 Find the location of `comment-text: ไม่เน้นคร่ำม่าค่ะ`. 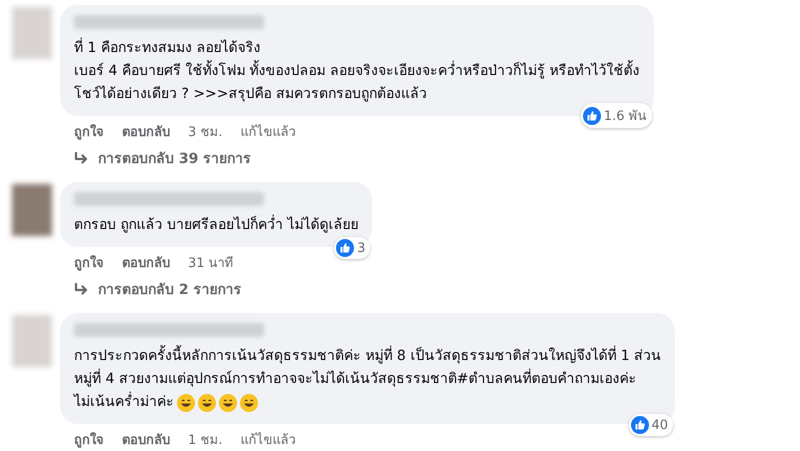

comment-text: ไม่เน้นคร่ำม่าค่ะ is located at coordinates (124, 402).